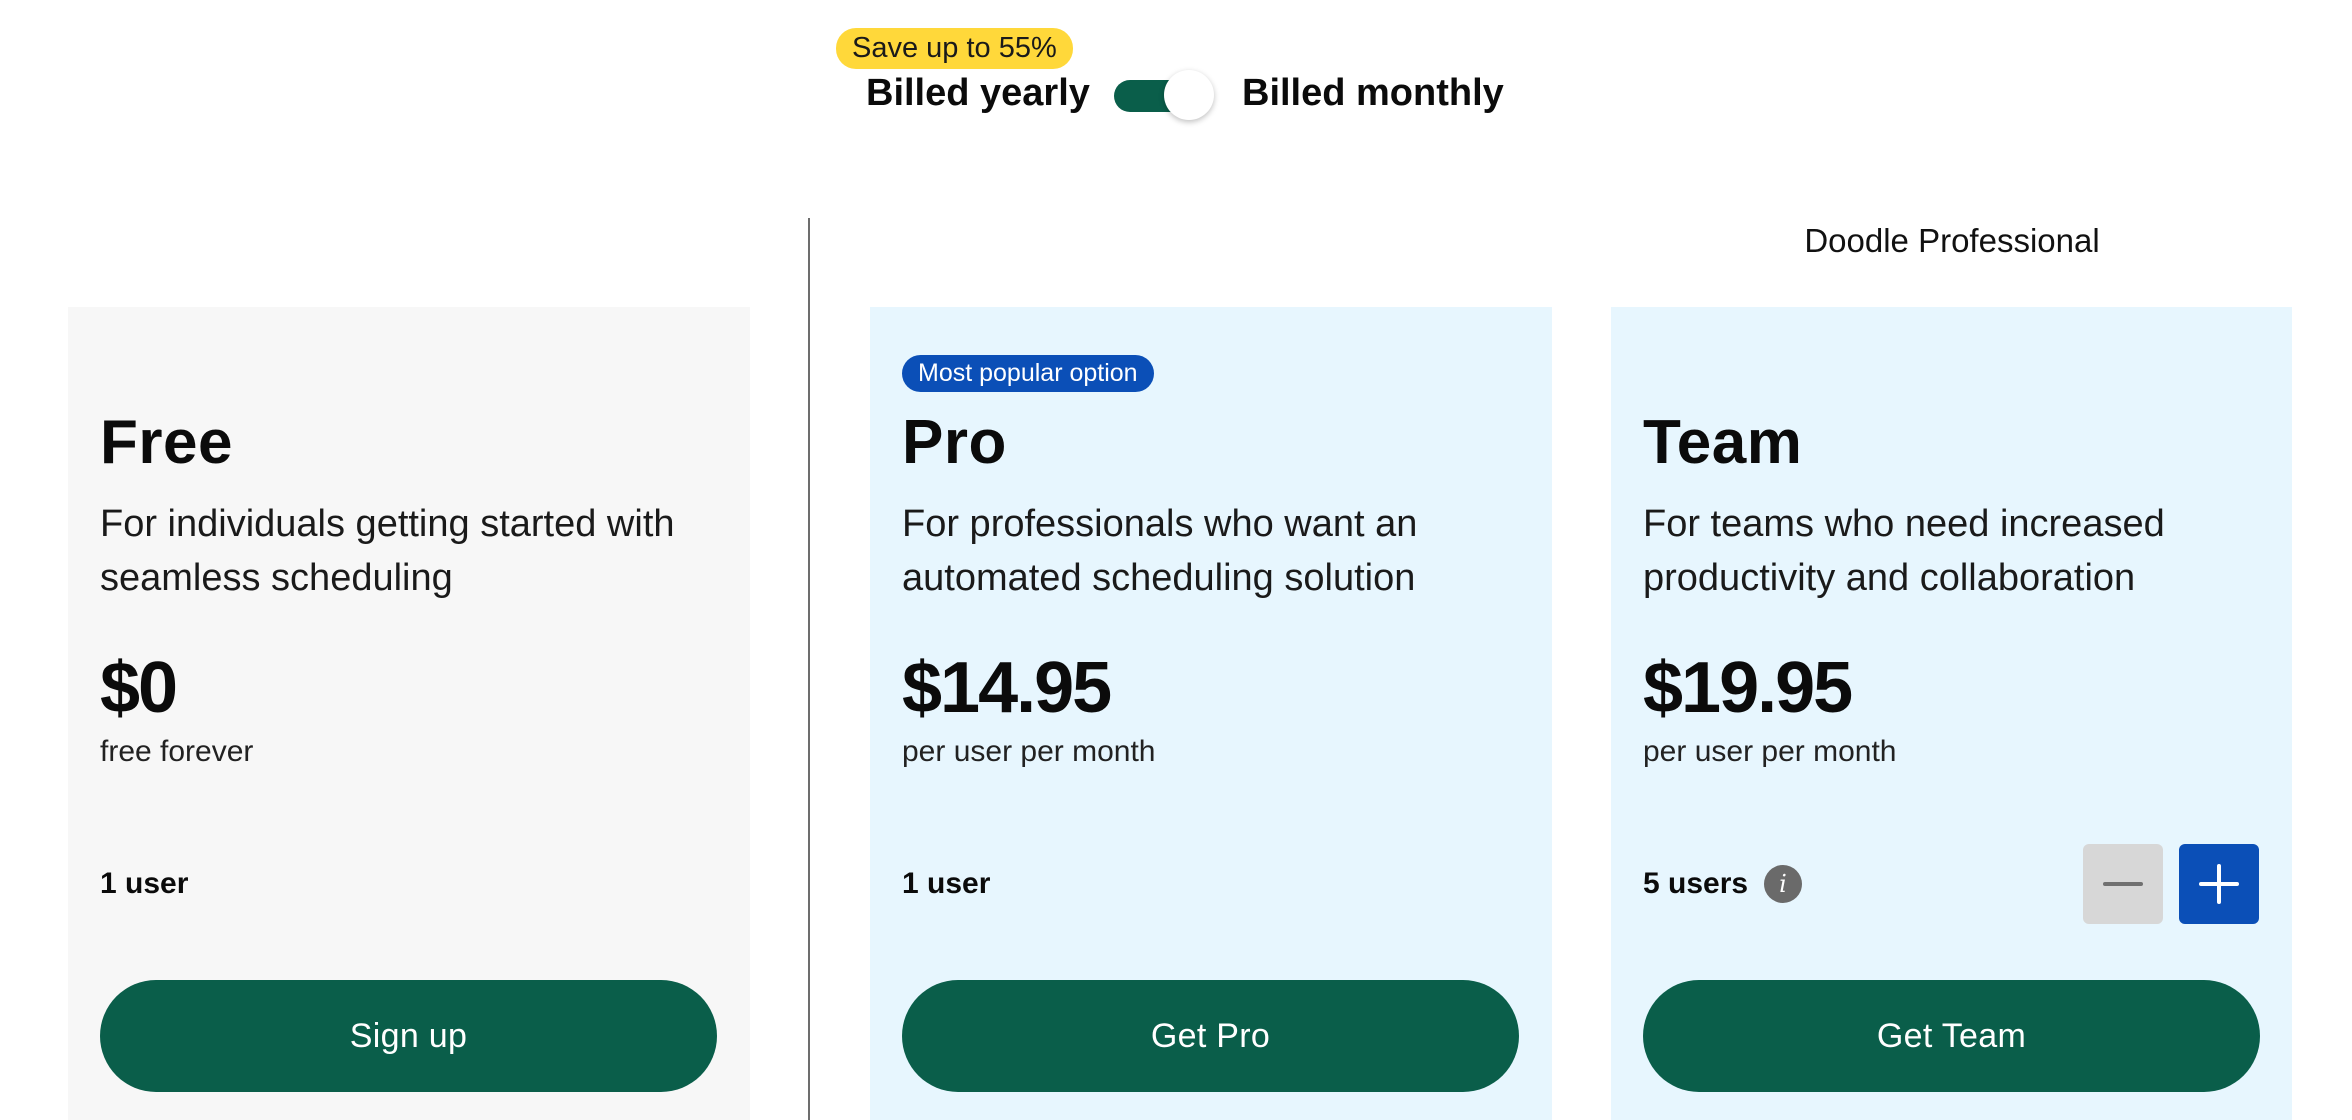  What do you see at coordinates (2123, 884) in the screenshot?
I see `decrease-users-button` at bounding box center [2123, 884].